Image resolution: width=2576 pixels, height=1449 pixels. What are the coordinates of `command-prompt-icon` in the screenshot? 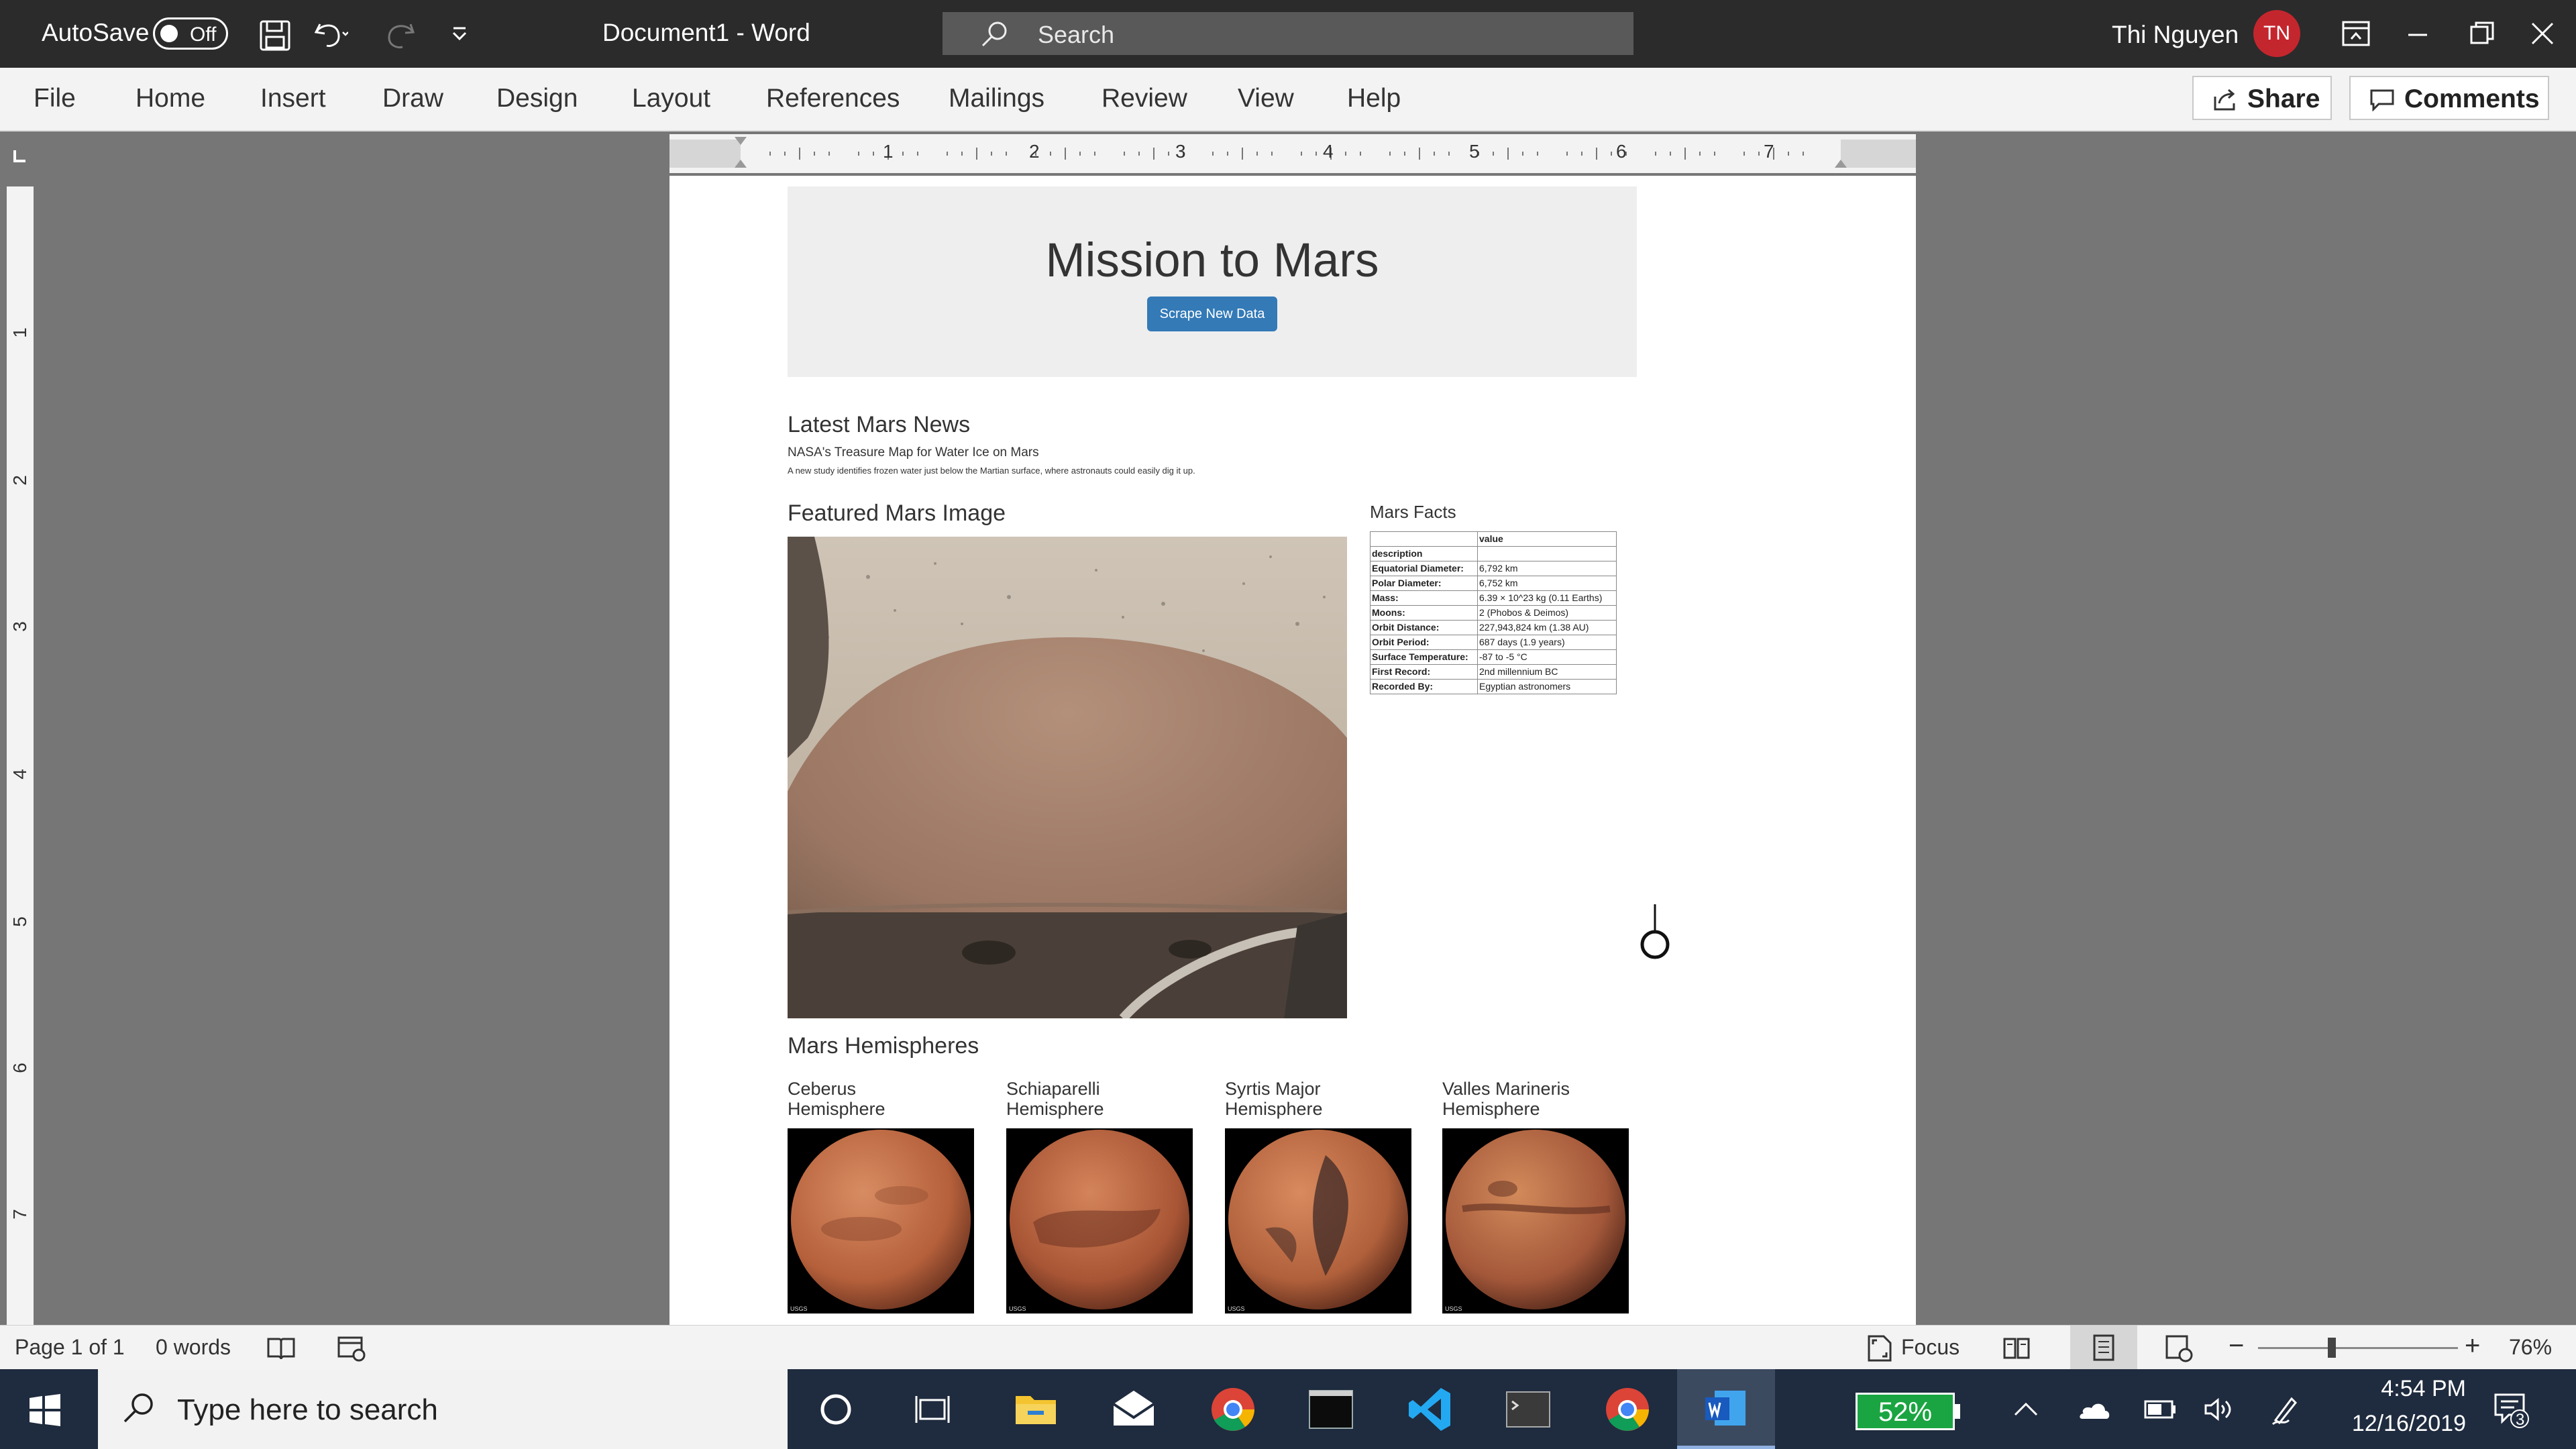 It's located at (1528, 1409).